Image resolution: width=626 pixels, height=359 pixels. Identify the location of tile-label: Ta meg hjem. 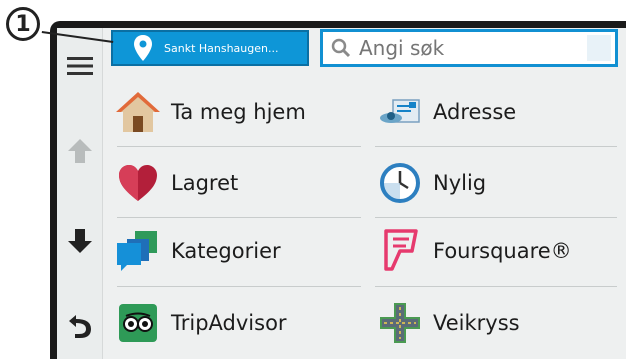
(238, 112).